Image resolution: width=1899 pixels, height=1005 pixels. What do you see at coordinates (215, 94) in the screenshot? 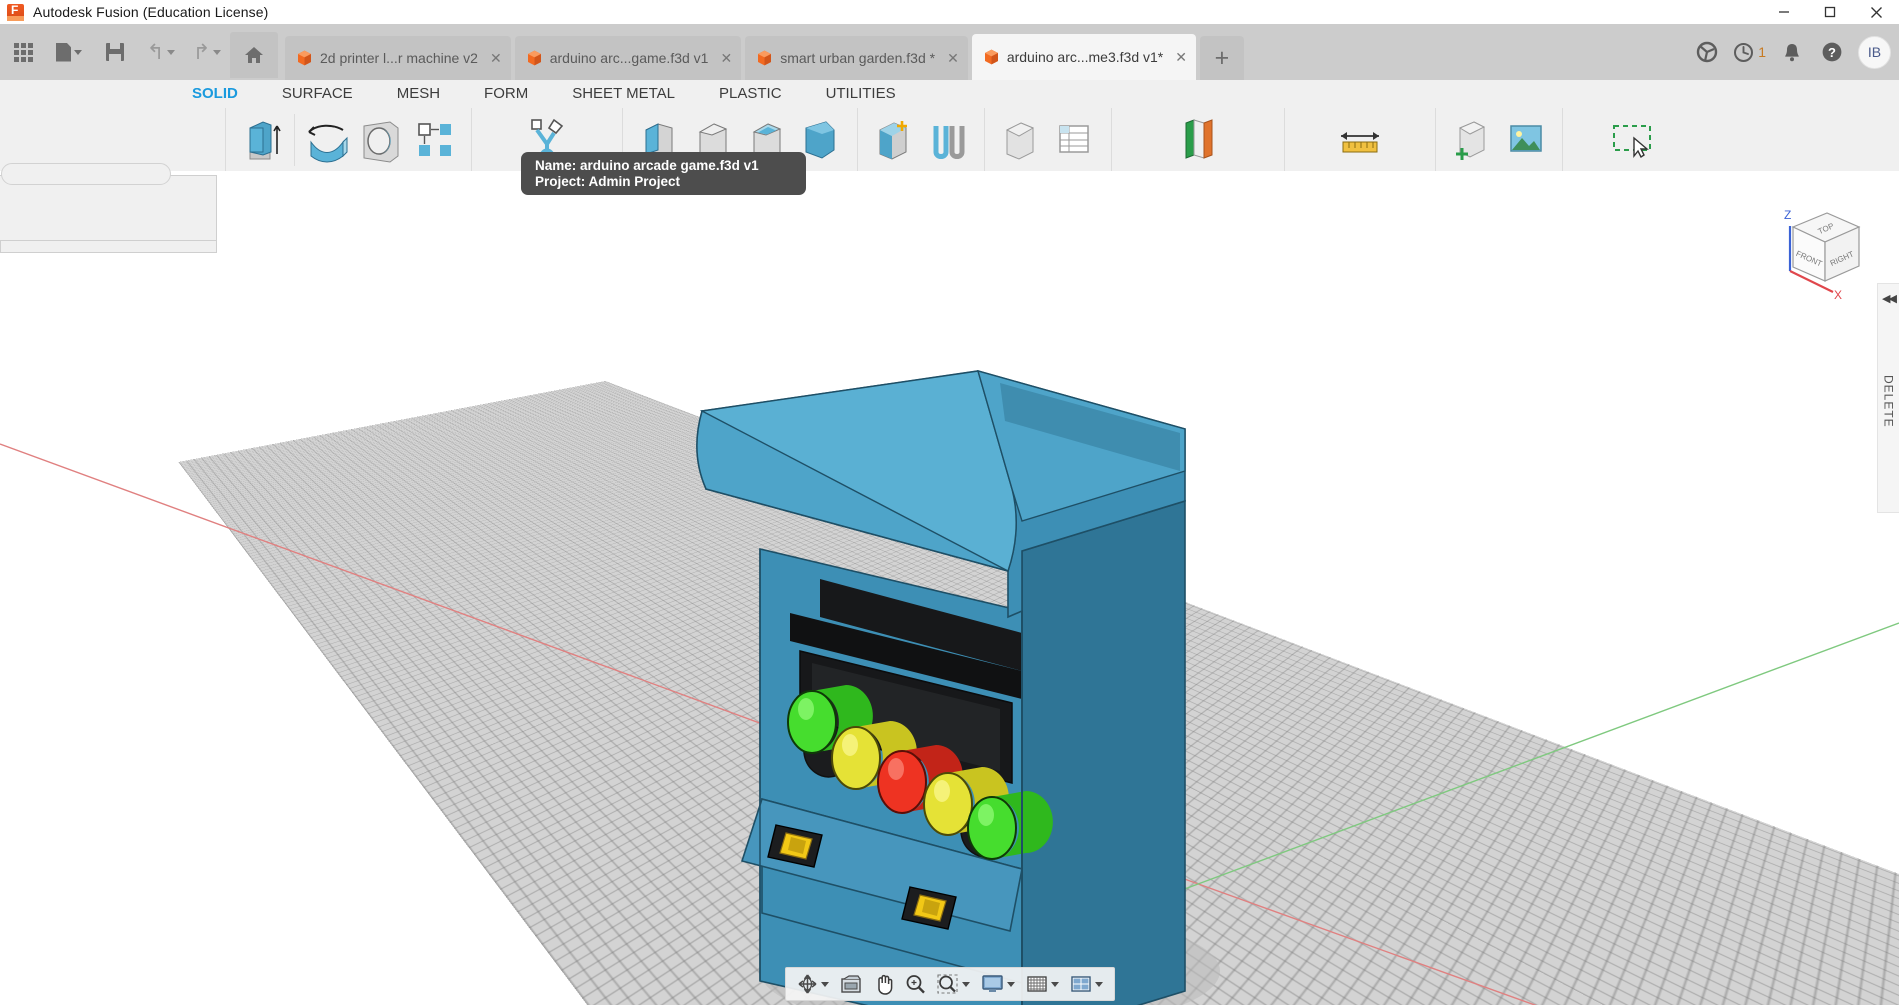
I see `ribbon-tab-solid: SOLID` at bounding box center [215, 94].